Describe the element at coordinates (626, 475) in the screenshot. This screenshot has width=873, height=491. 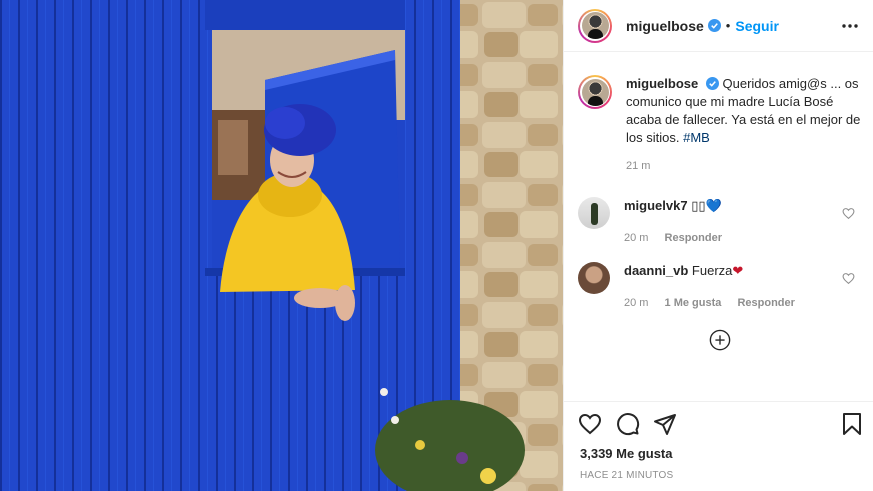
I see `post-timestamp: HACE 21 MINUTOS` at that location.